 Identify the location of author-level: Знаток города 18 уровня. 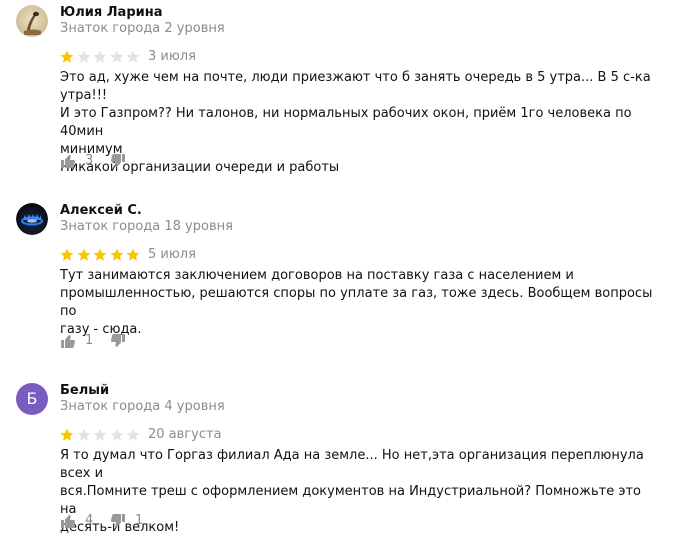
(146, 226).